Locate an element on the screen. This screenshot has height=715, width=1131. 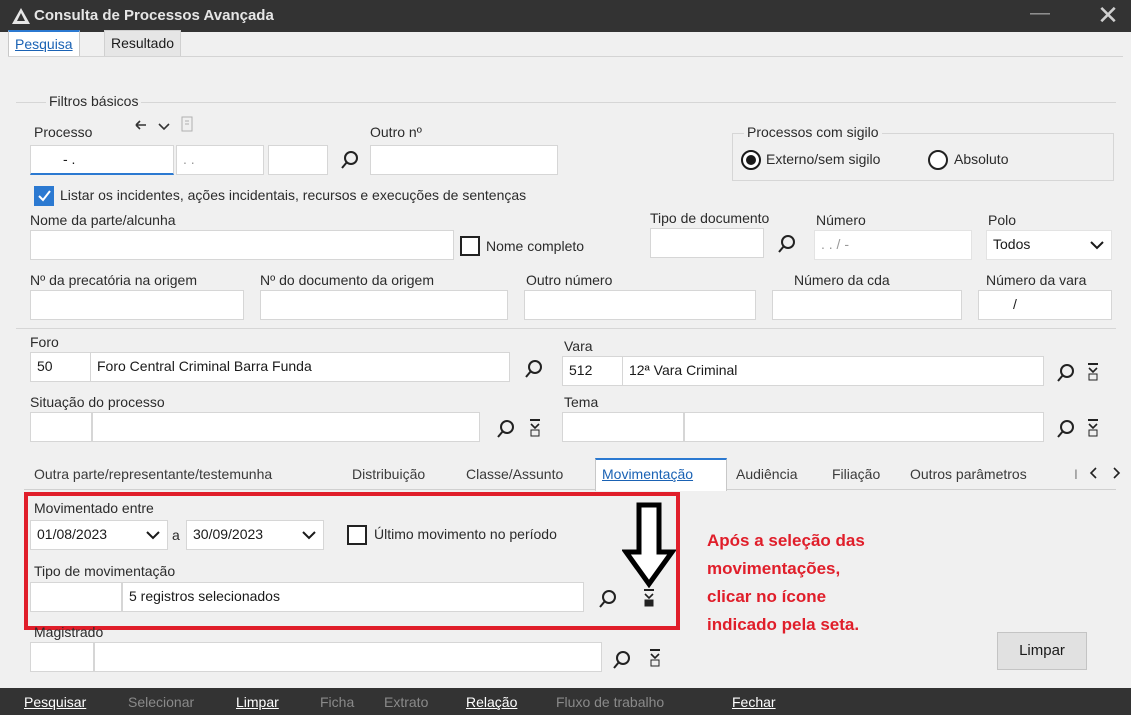
subtab-filiacao: Filiação is located at coordinates (856, 474).